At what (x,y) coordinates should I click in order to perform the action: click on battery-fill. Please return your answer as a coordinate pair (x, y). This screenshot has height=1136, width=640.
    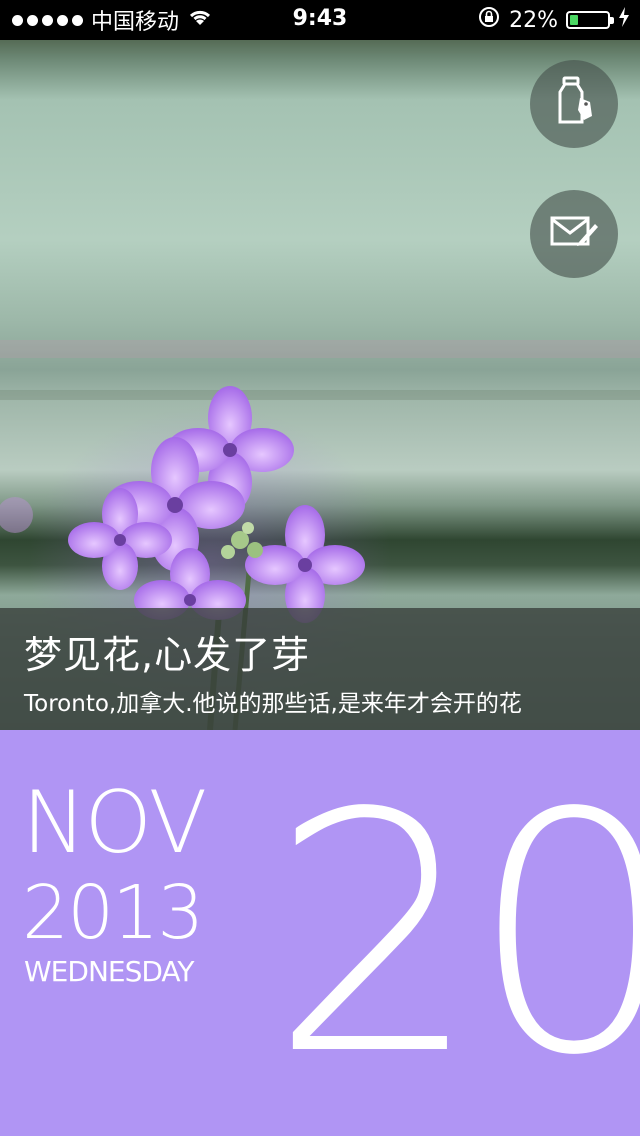
    Looking at the image, I should click on (574, 20).